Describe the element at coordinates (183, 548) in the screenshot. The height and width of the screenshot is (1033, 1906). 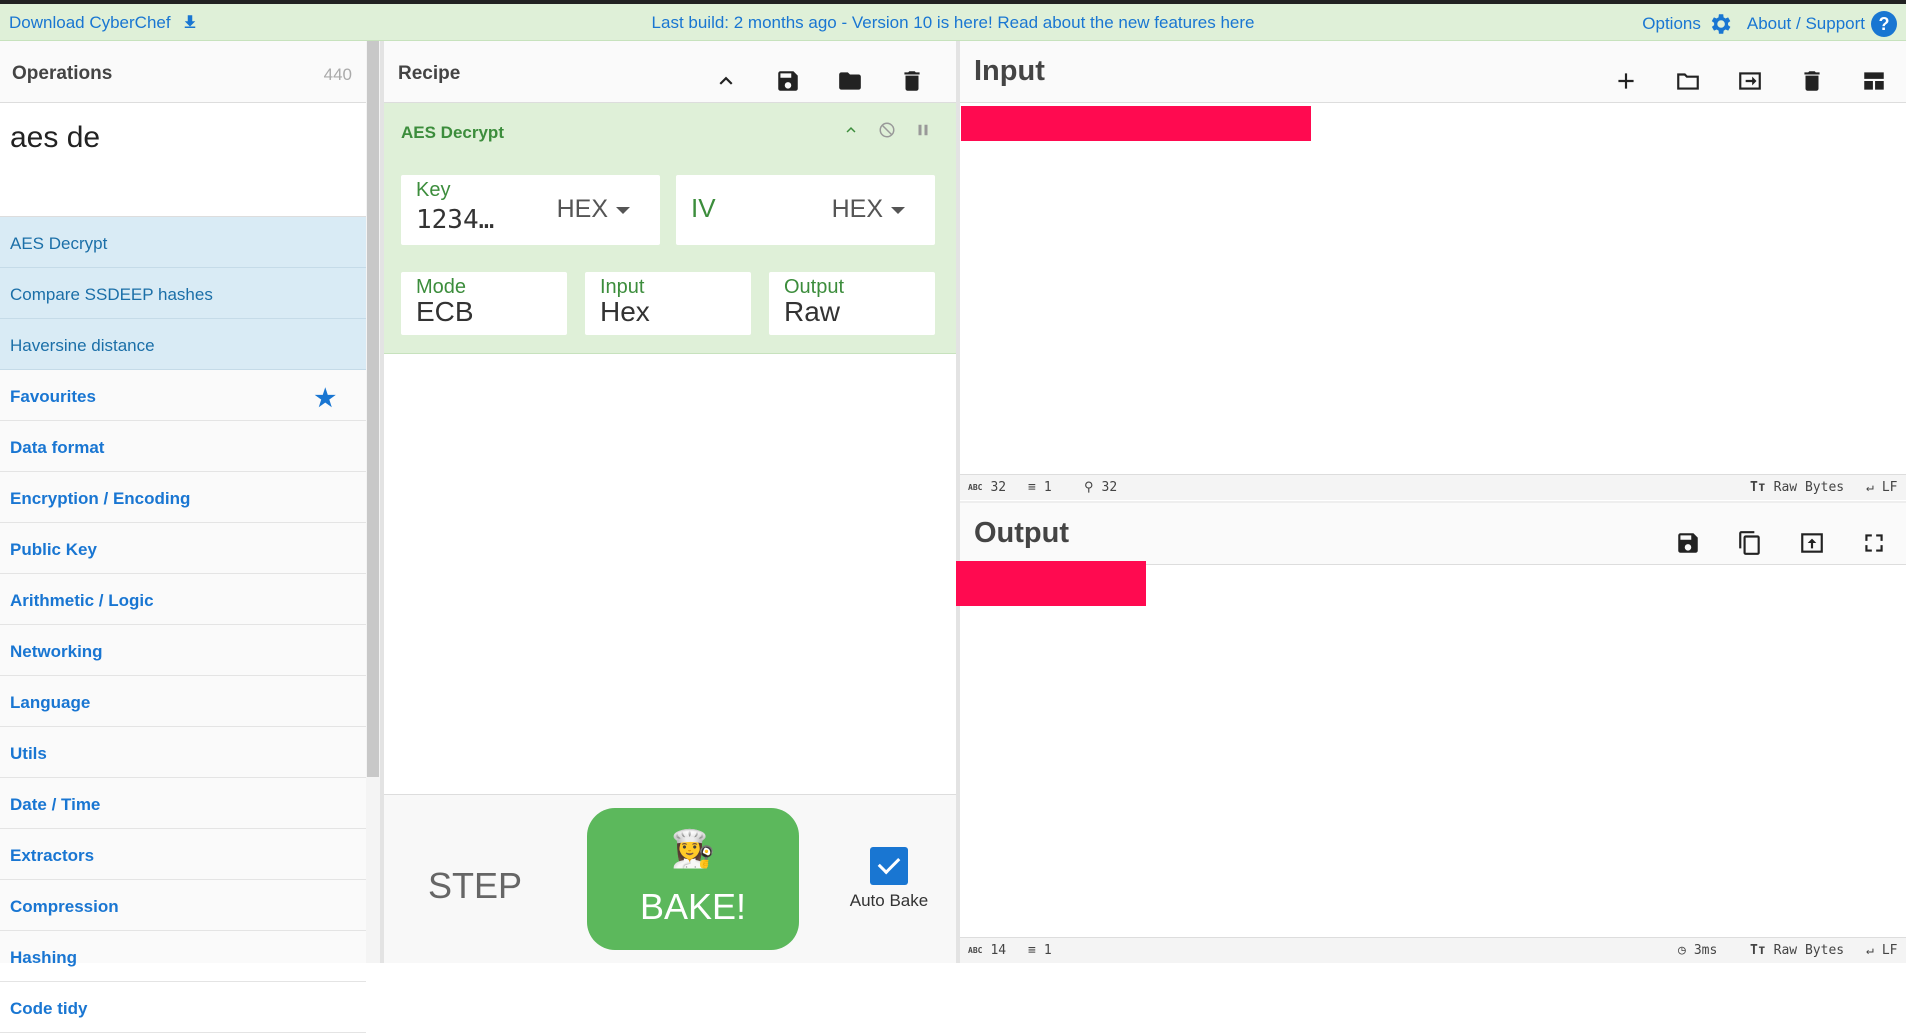
I see `category-public-key: Public Key` at that location.